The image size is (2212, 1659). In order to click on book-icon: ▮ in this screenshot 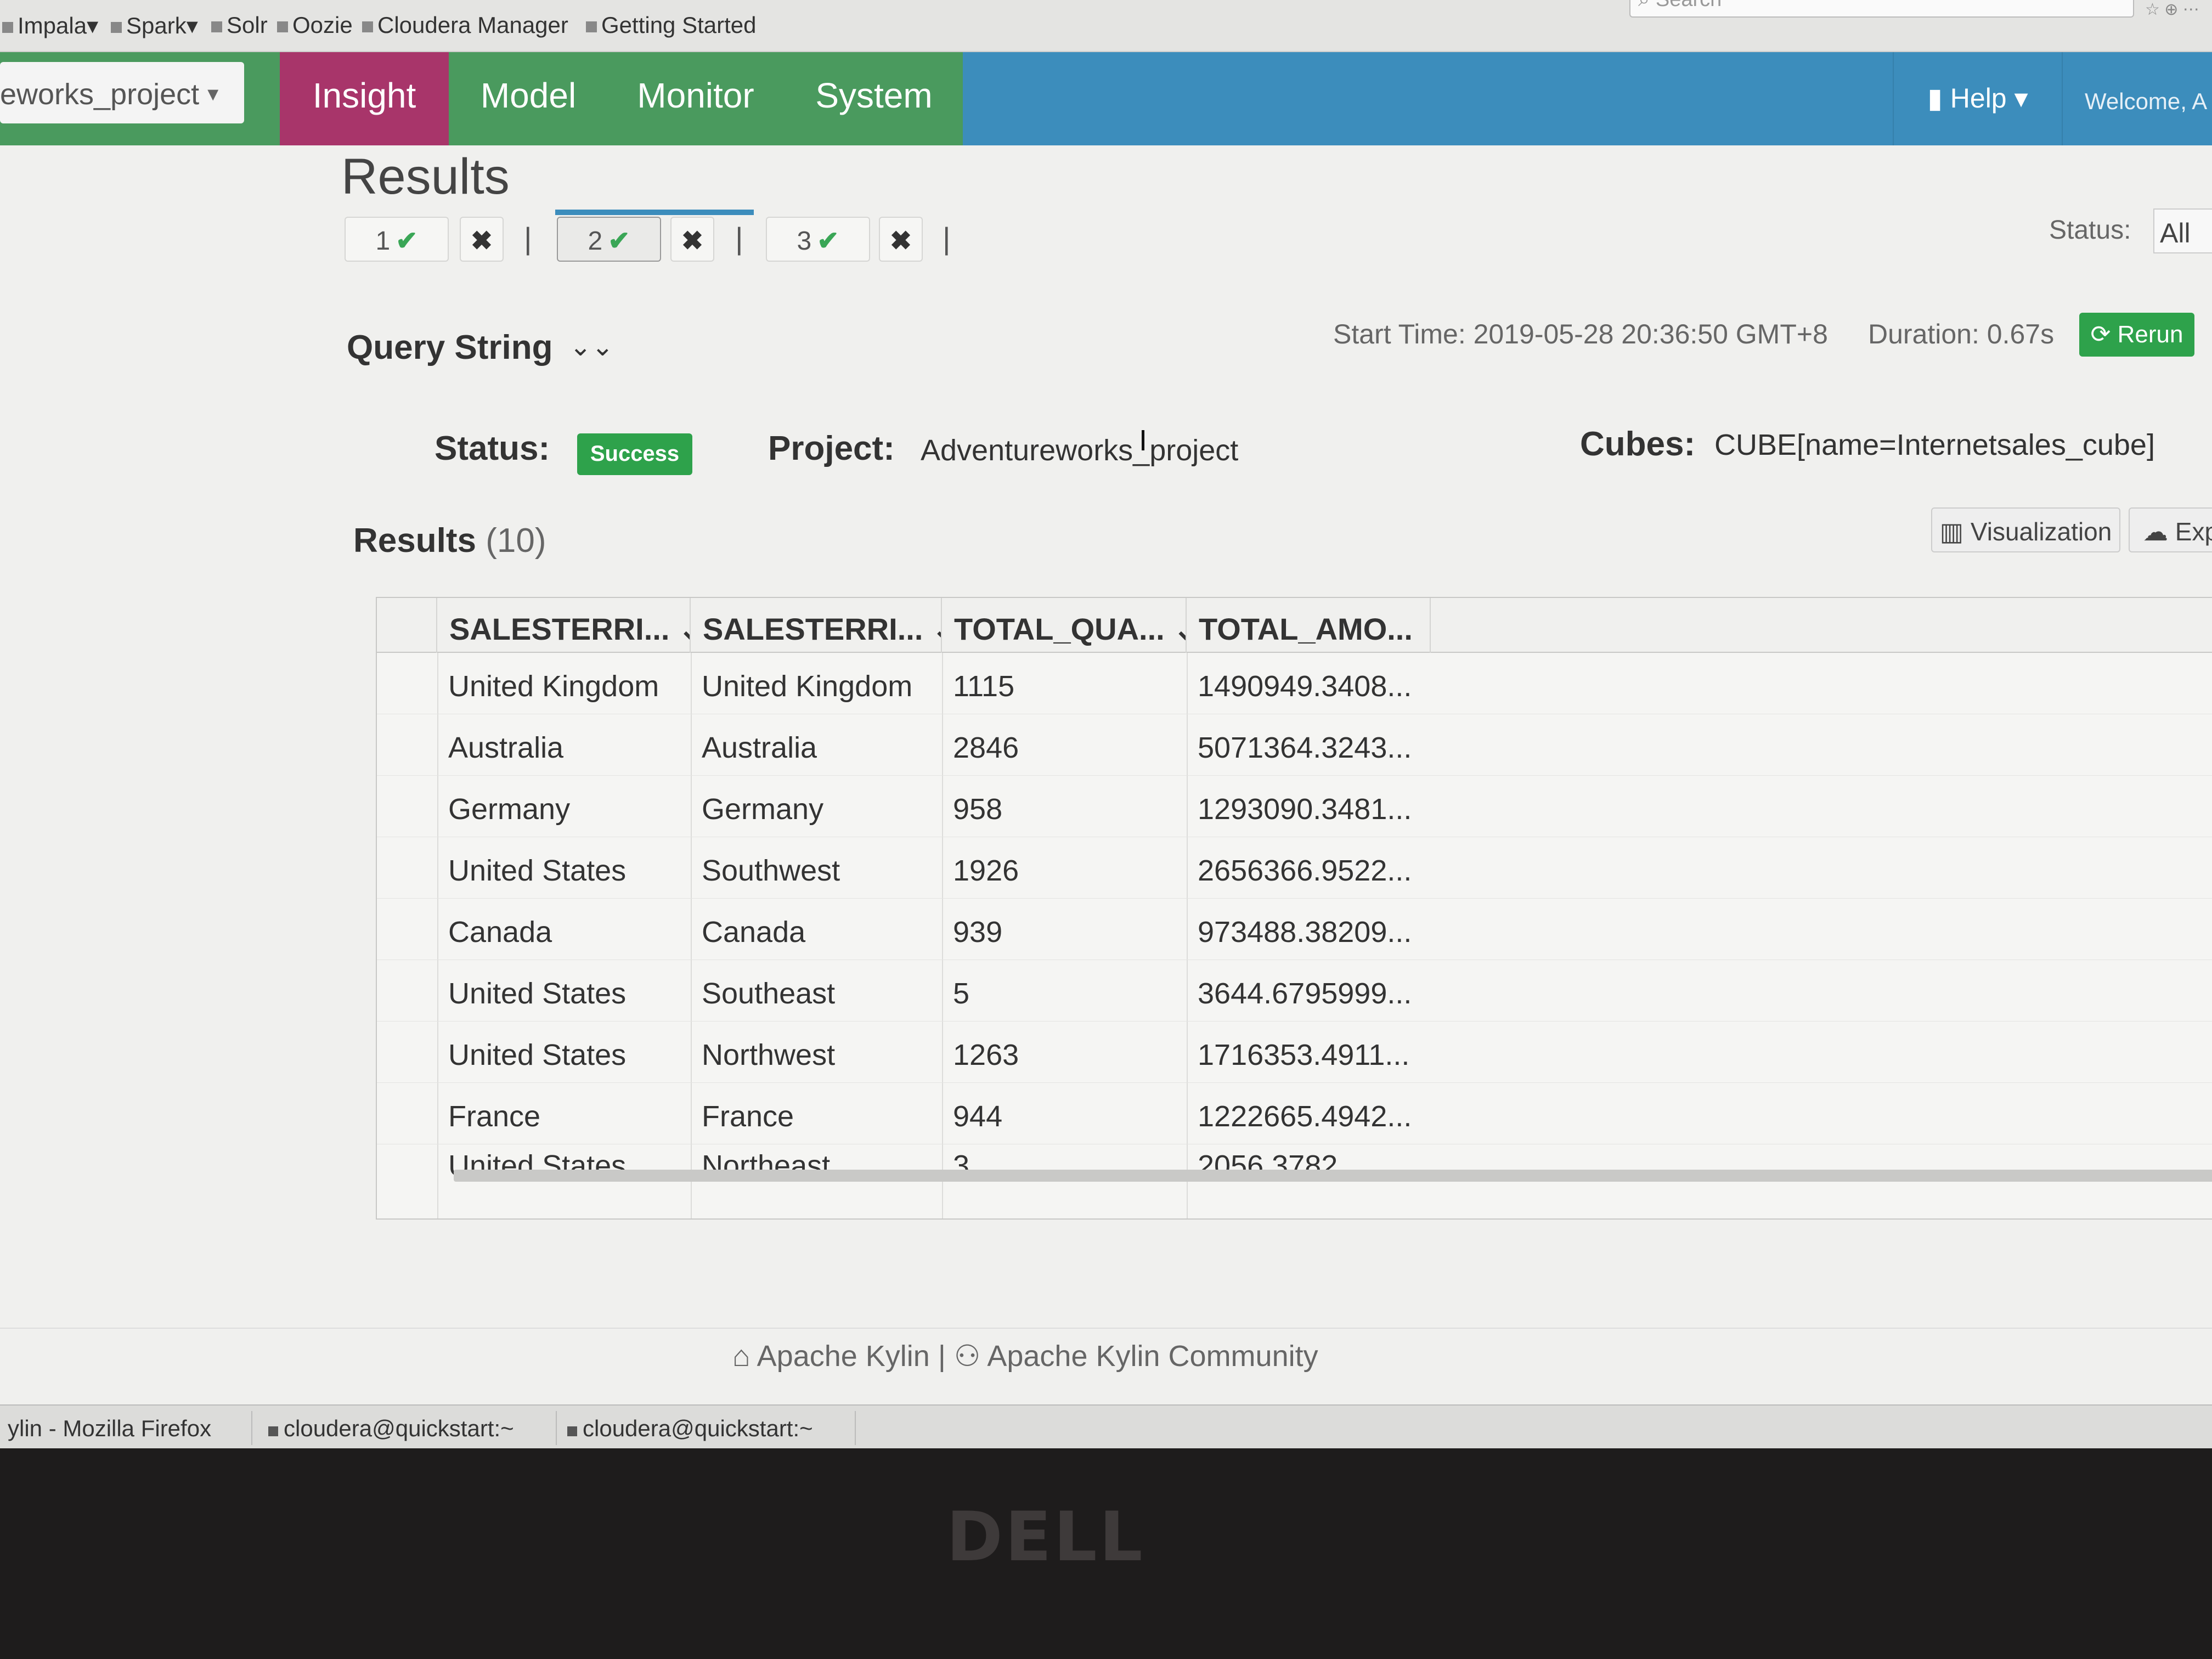, I will do `click(1939, 99)`.